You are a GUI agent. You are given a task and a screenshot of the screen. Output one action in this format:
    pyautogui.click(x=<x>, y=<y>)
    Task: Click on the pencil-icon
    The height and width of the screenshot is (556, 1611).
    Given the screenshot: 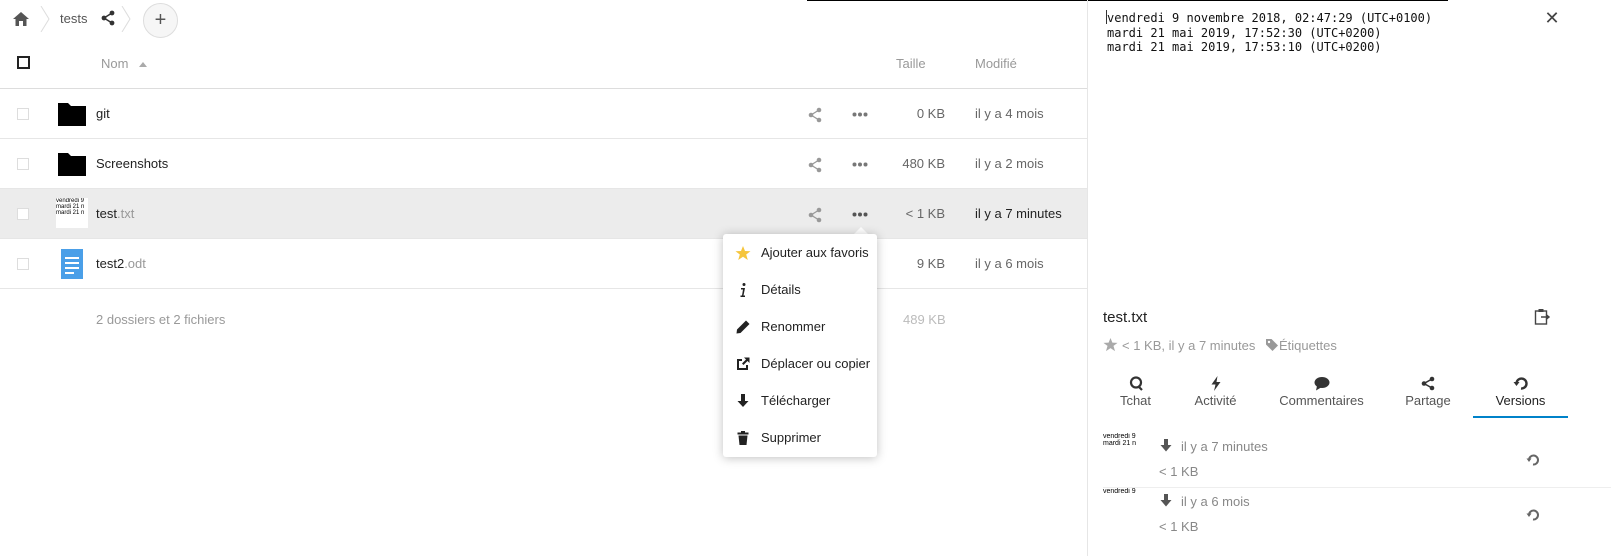 What is the action you would take?
    pyautogui.click(x=743, y=327)
    